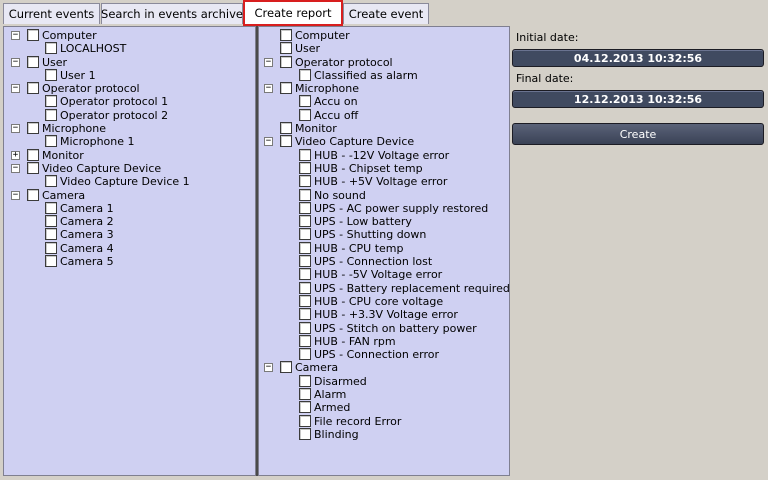 The width and height of the screenshot is (768, 480). I want to click on tree-row: HUB - -5V Voltage error, so click(384, 274).